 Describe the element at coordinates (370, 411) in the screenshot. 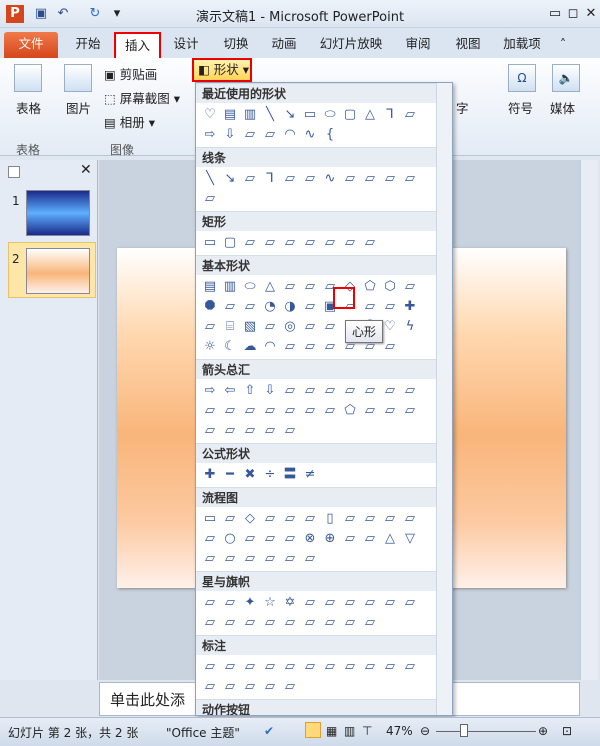

I see `shape-chevron-icon: ▱` at that location.